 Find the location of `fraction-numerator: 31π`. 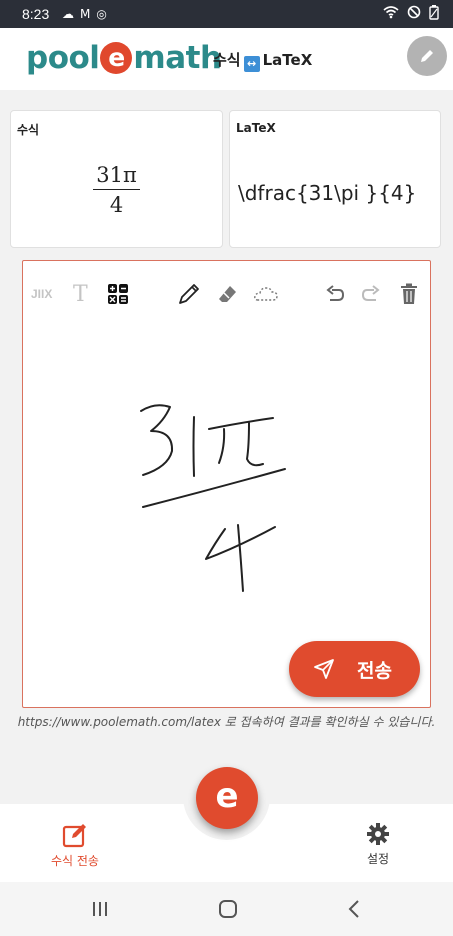

fraction-numerator: 31π is located at coordinates (116, 176).